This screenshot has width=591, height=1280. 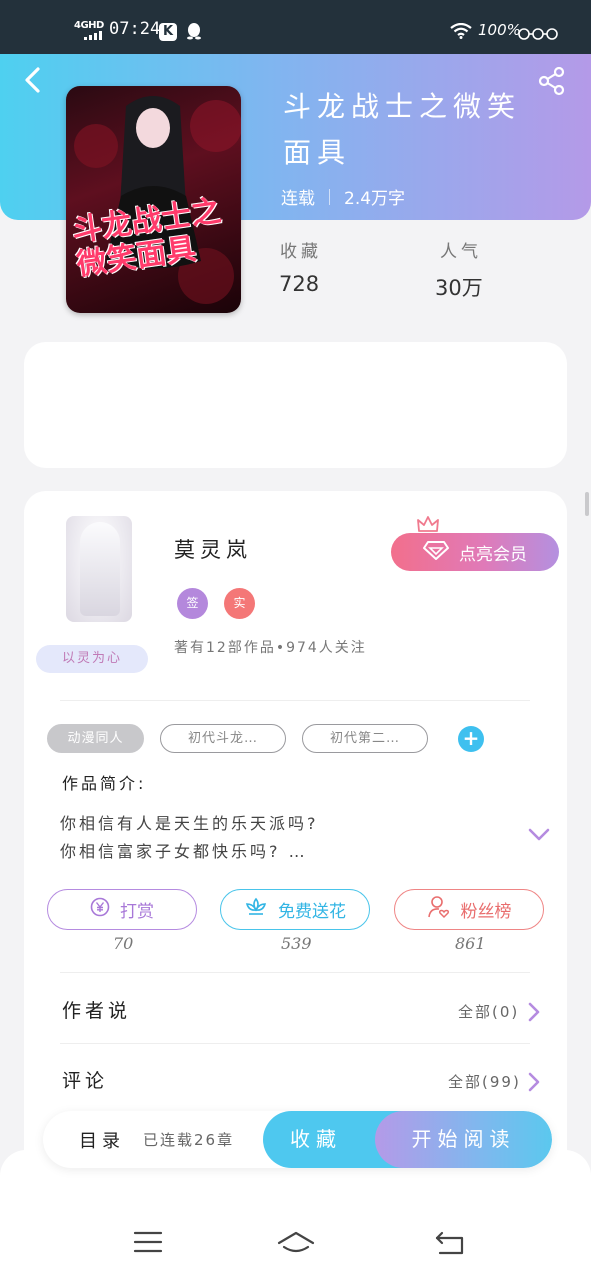 What do you see at coordinates (343, 196) in the screenshot?
I see `book-meta: 连载 2.4万字` at bounding box center [343, 196].